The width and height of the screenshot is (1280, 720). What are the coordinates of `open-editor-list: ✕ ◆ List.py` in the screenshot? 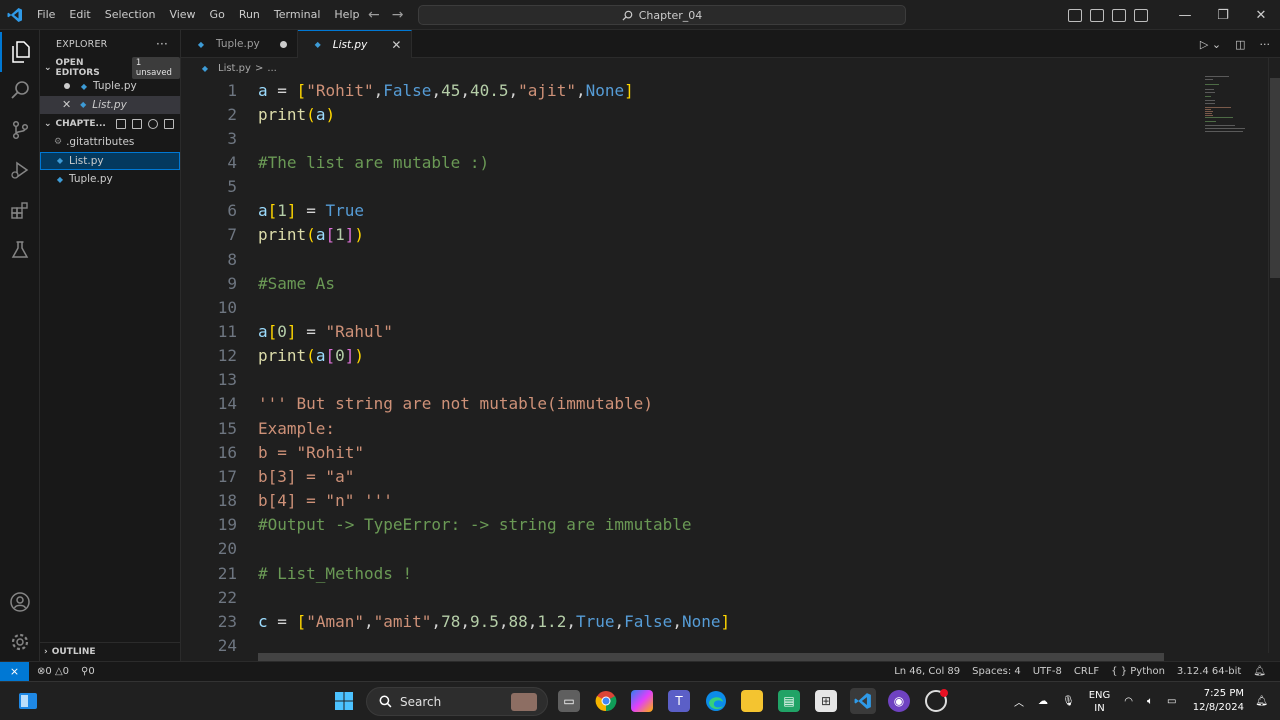 It's located at (110, 104).